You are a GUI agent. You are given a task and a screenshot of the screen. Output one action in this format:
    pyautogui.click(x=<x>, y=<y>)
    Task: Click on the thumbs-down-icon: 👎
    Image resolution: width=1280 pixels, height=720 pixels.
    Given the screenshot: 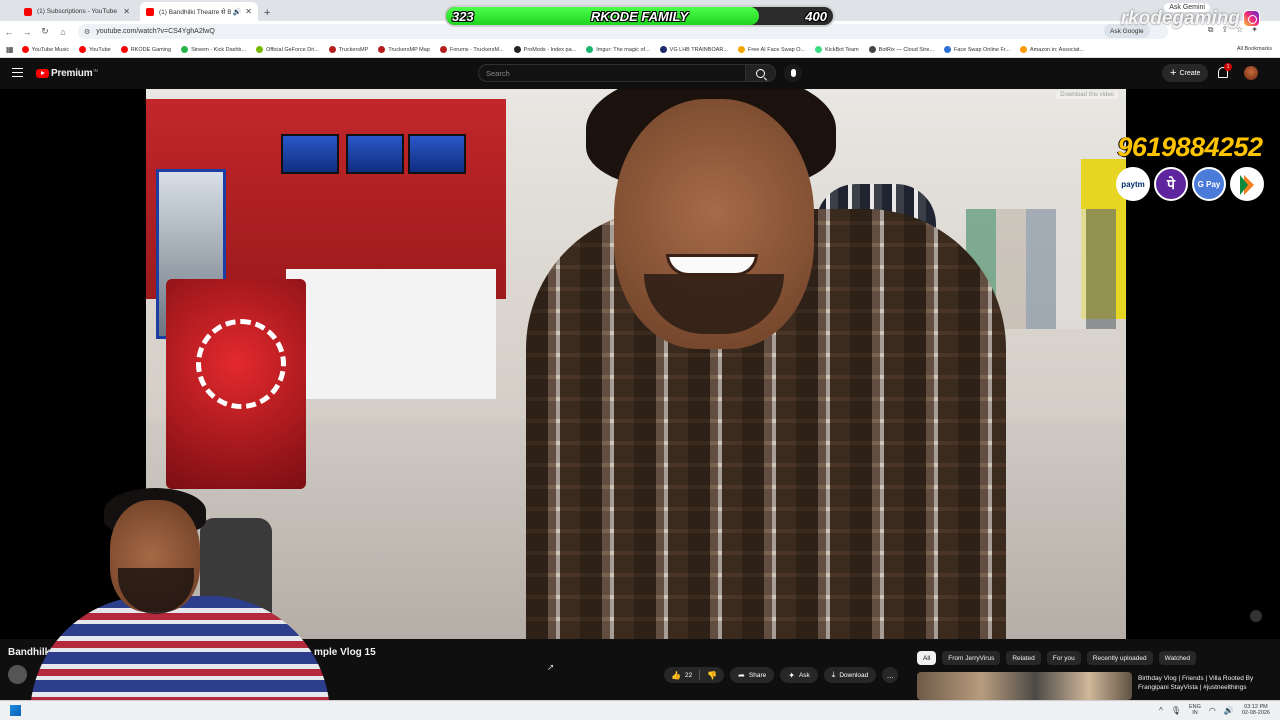 What is the action you would take?
    pyautogui.click(x=712, y=675)
    